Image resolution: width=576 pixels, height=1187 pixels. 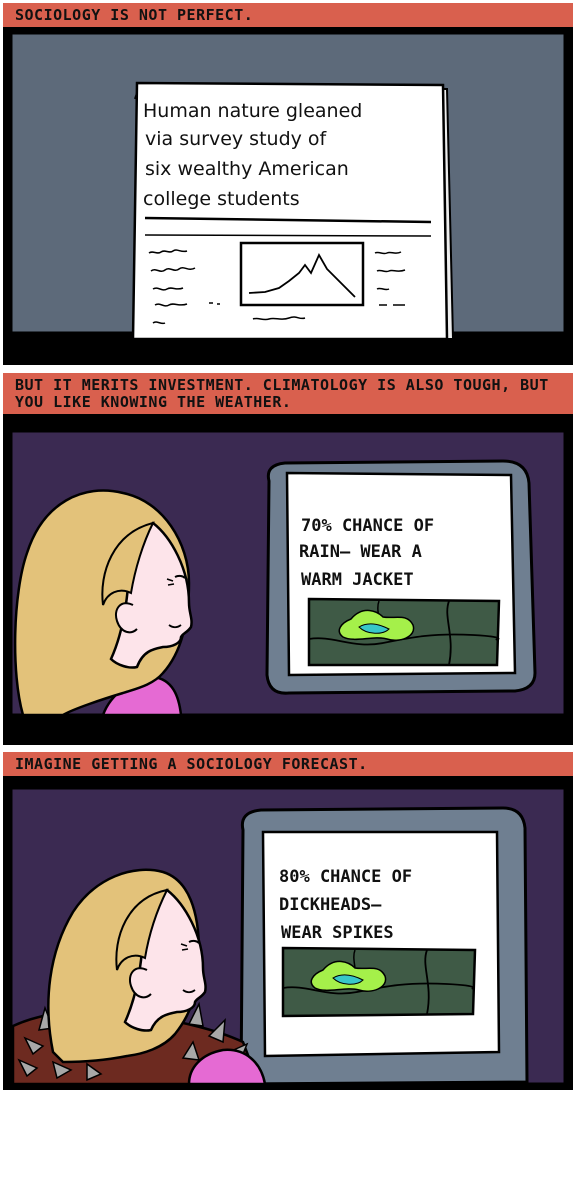 What do you see at coordinates (236, 139) in the screenshot?
I see `headline-line-2: via survey study of` at bounding box center [236, 139].